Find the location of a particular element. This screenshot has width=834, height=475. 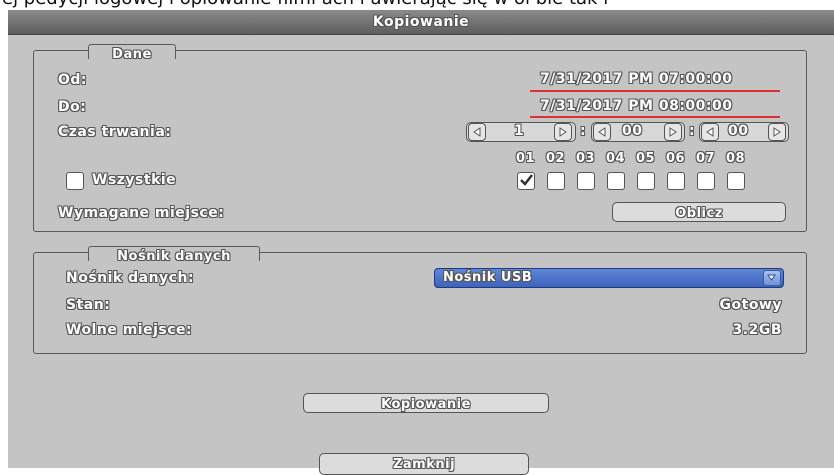

close-button: Zamknij is located at coordinates (424, 464).